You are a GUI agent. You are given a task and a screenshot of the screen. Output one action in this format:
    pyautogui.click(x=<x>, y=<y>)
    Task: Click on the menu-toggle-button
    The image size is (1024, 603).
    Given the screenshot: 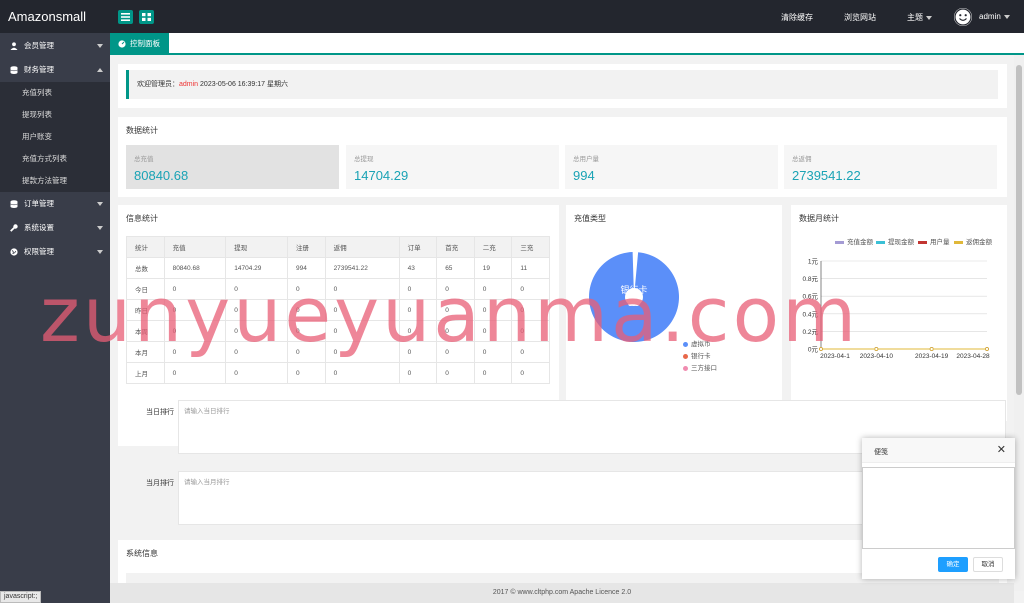 What is the action you would take?
    pyautogui.click(x=125, y=17)
    